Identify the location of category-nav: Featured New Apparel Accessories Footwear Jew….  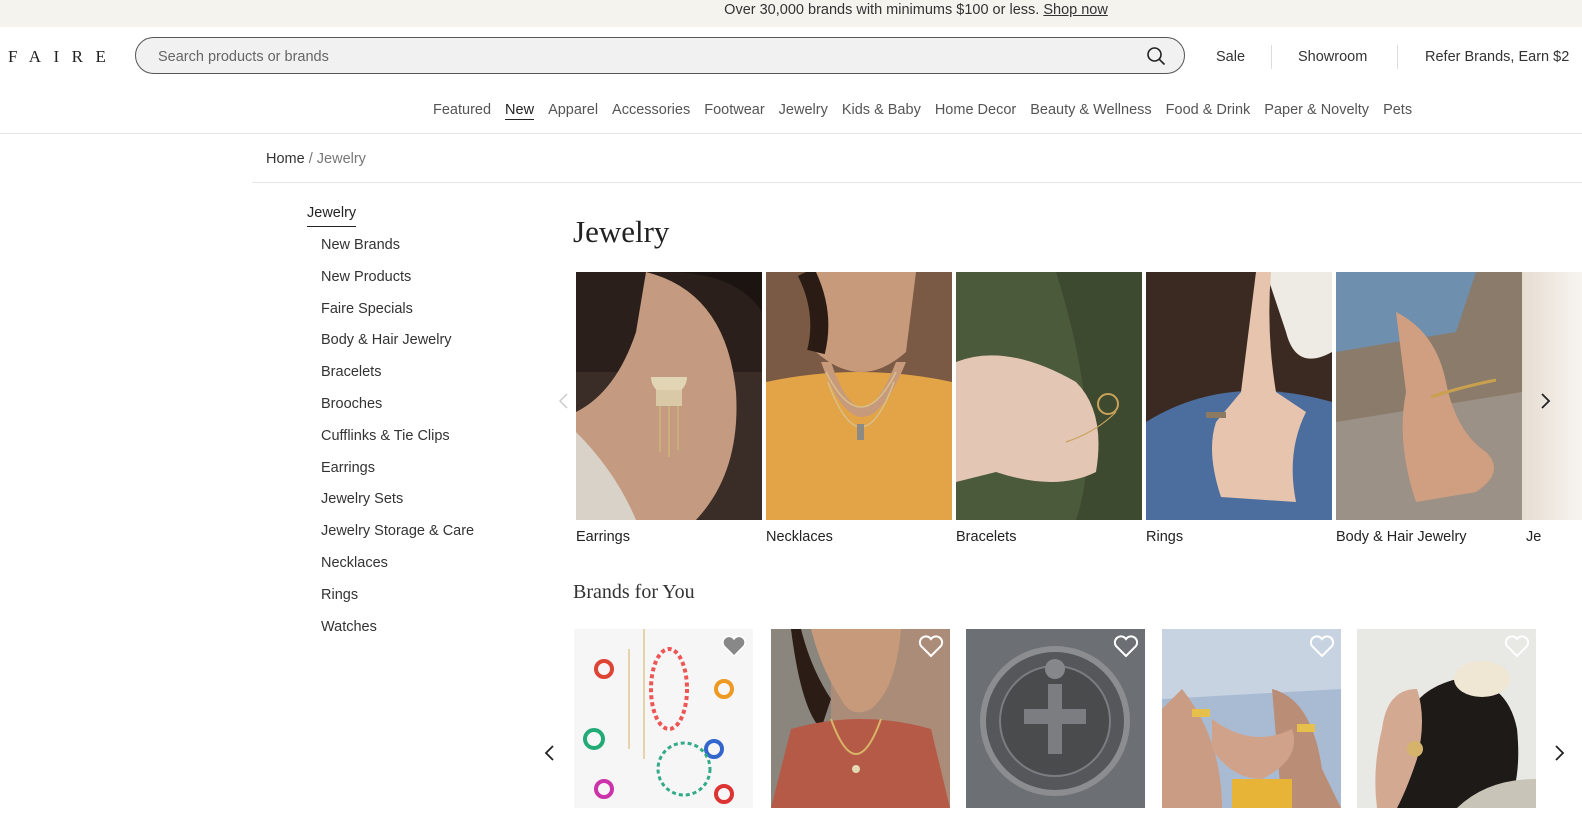
(929, 110).